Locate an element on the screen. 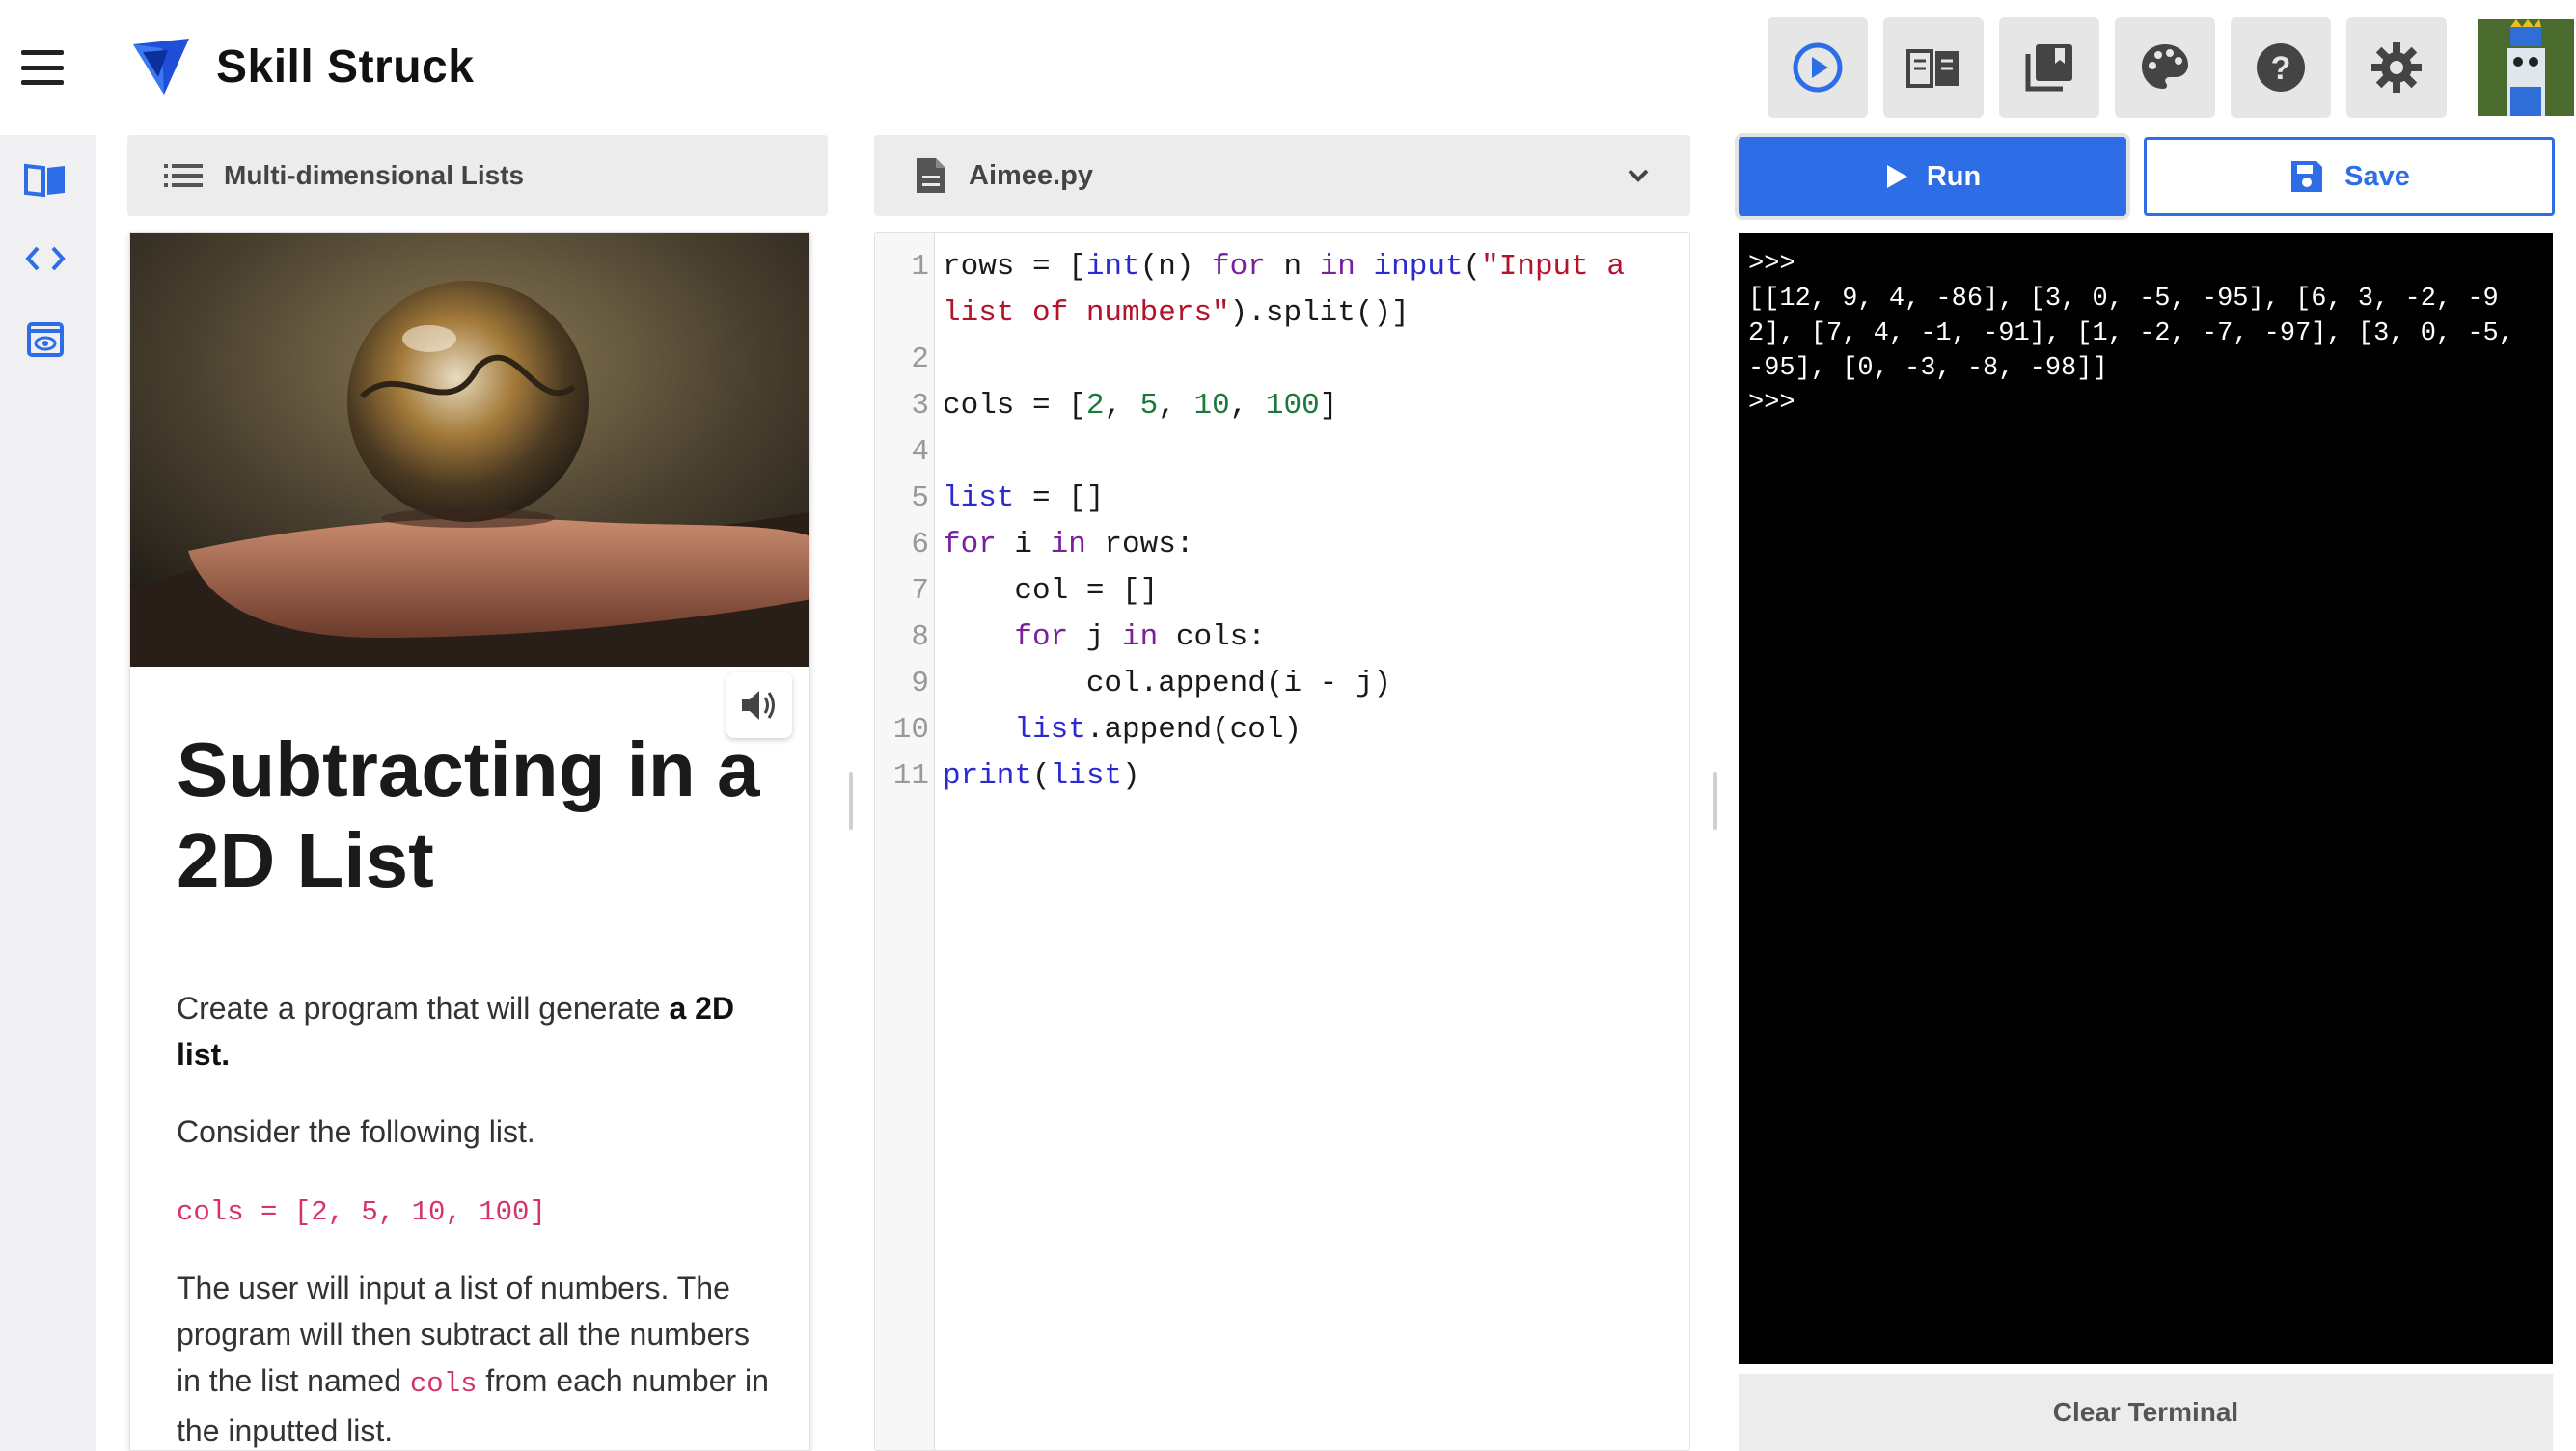 The height and width of the screenshot is (1451, 2576). save-label: Save is located at coordinates (2377, 176).